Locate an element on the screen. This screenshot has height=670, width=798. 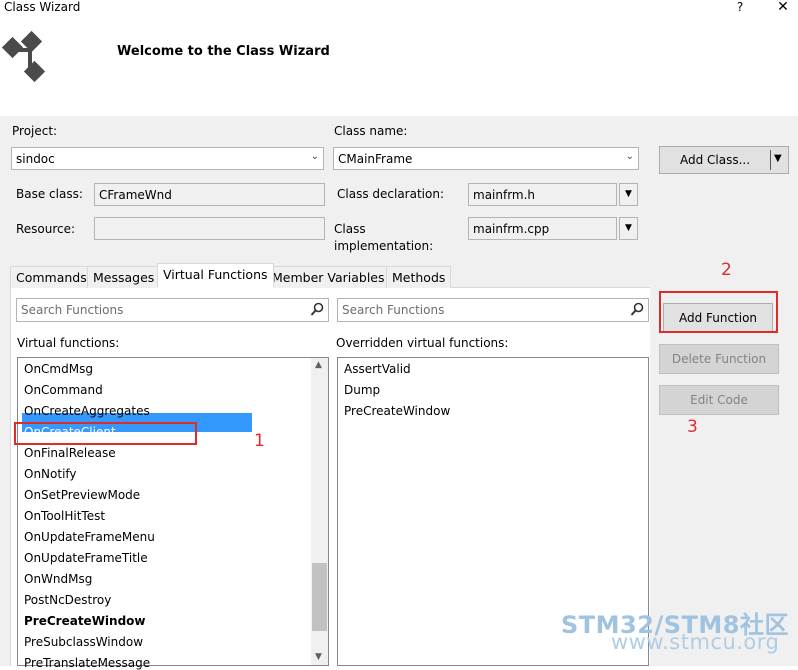
list-item: PreSubclassWindow is located at coordinates (83, 642).